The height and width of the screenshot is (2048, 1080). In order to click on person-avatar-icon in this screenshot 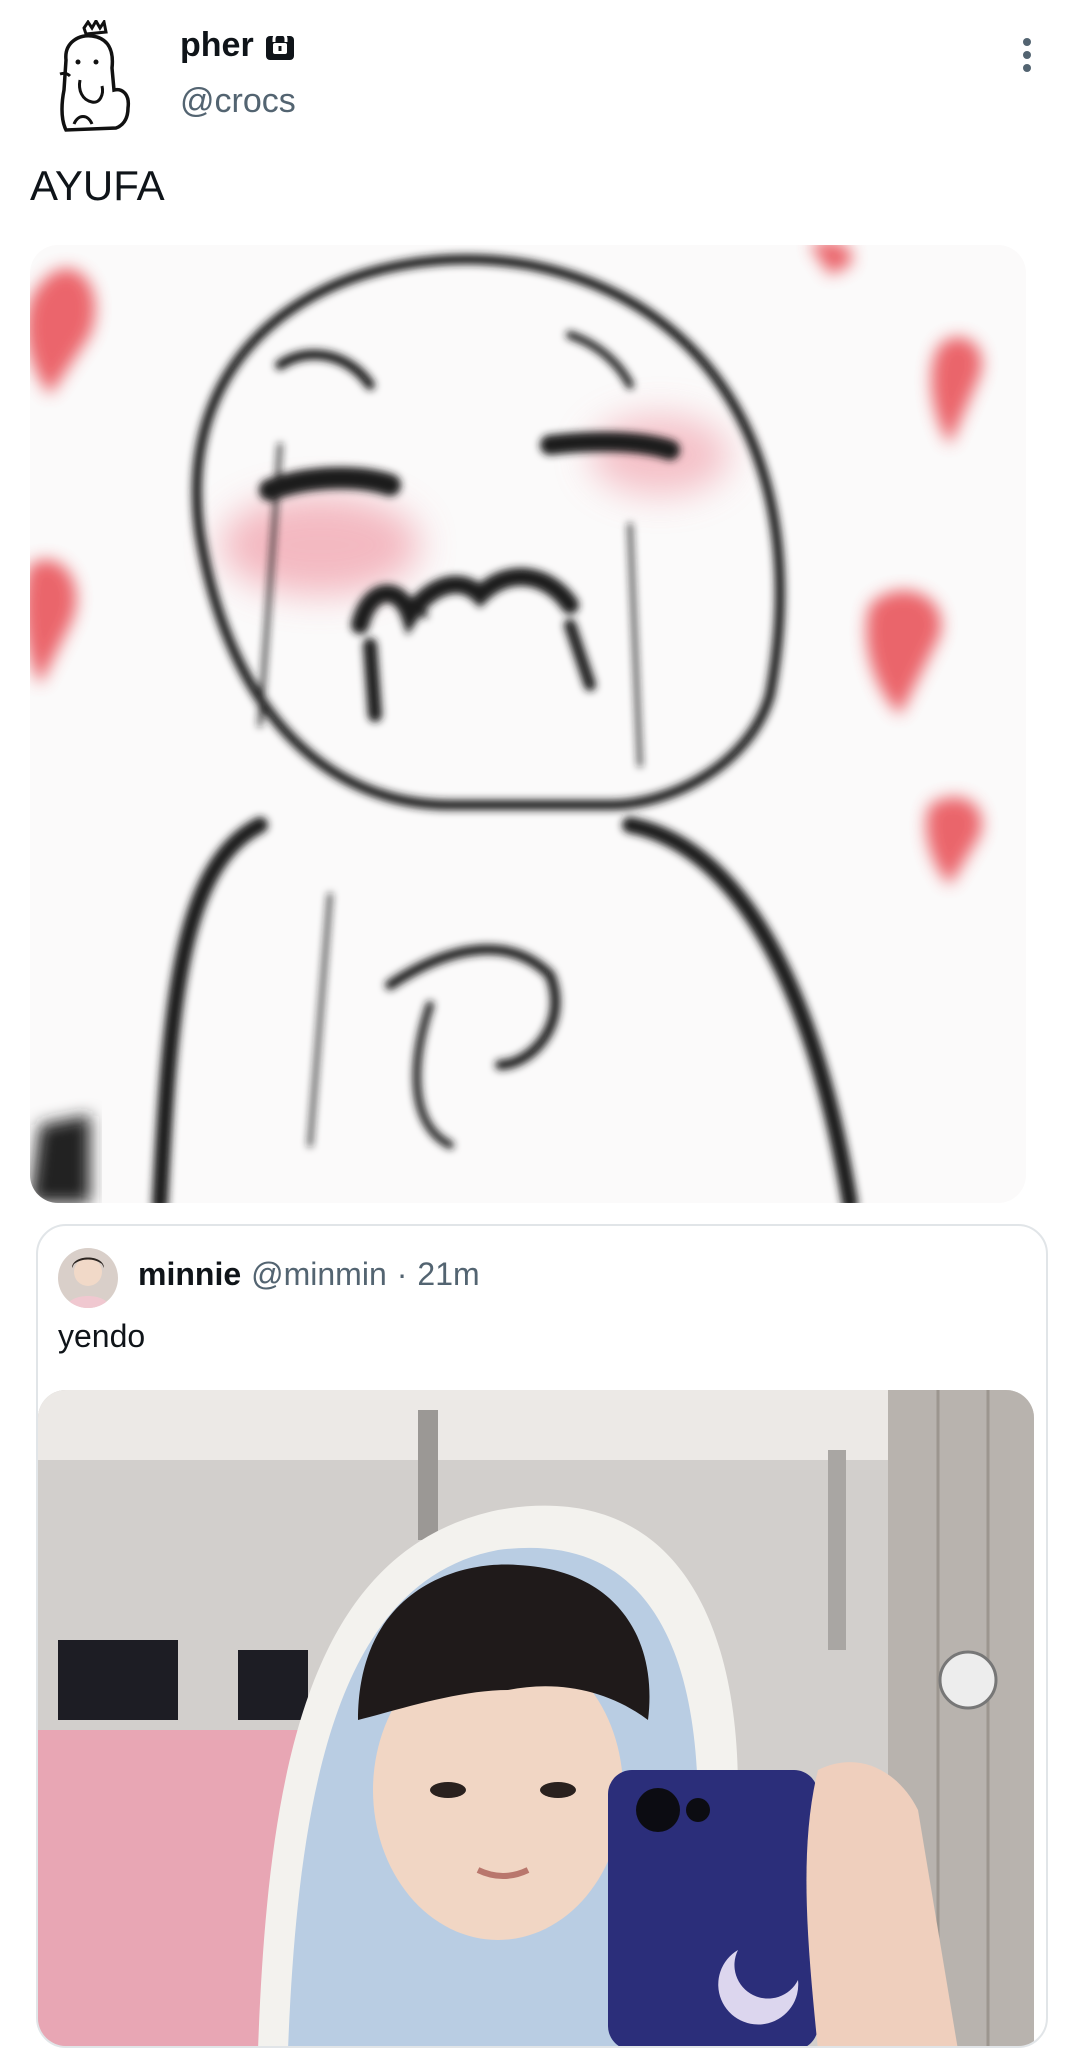, I will do `click(88, 1278)`.